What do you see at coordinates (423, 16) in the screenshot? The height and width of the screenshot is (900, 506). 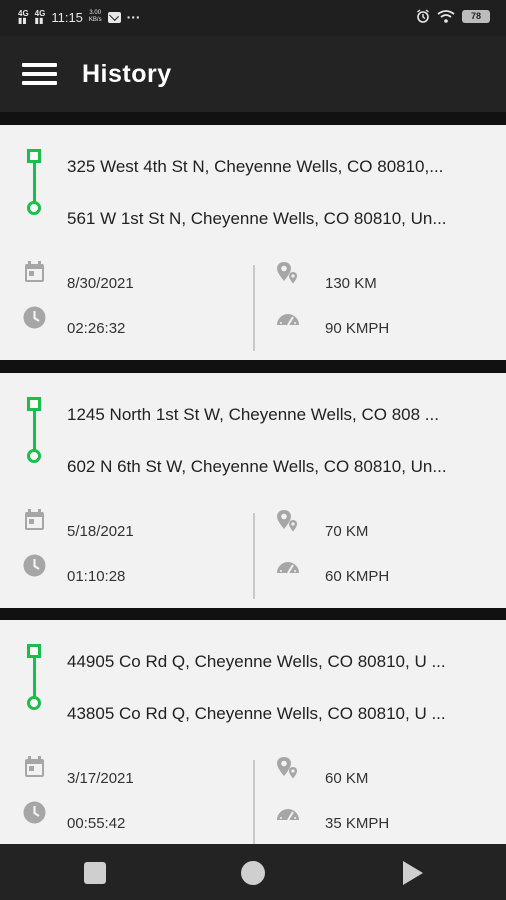 I see `alarm-icon` at bounding box center [423, 16].